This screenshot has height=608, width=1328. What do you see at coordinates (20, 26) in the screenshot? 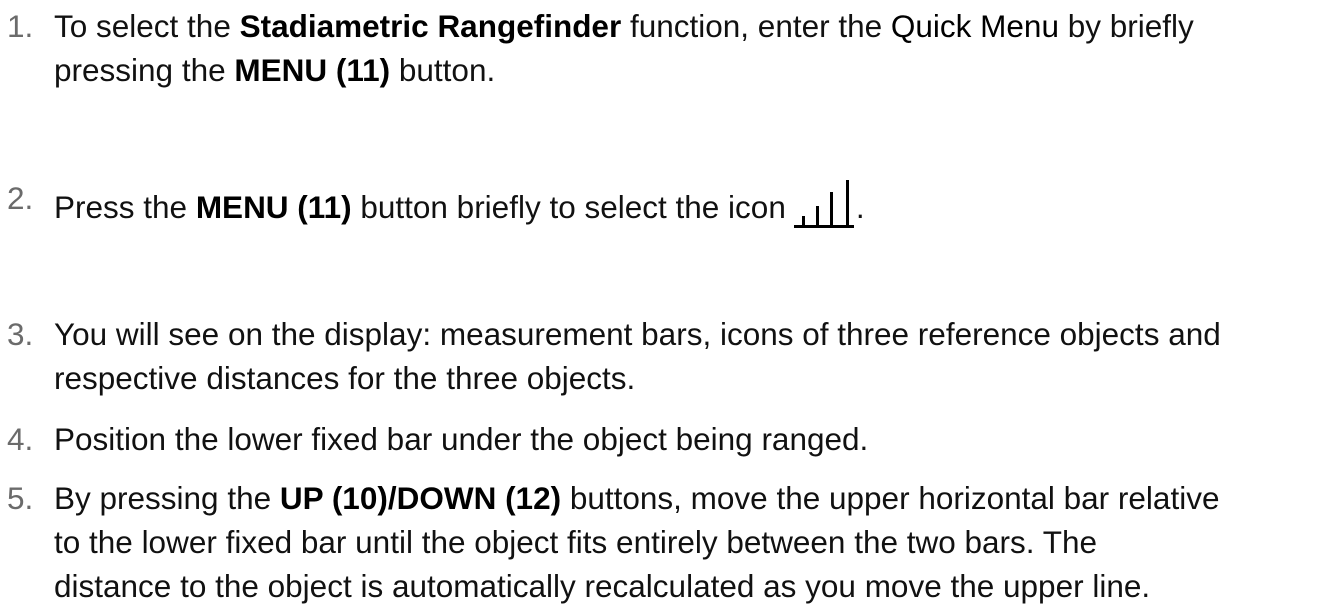
I see `step-number: 1.` at bounding box center [20, 26].